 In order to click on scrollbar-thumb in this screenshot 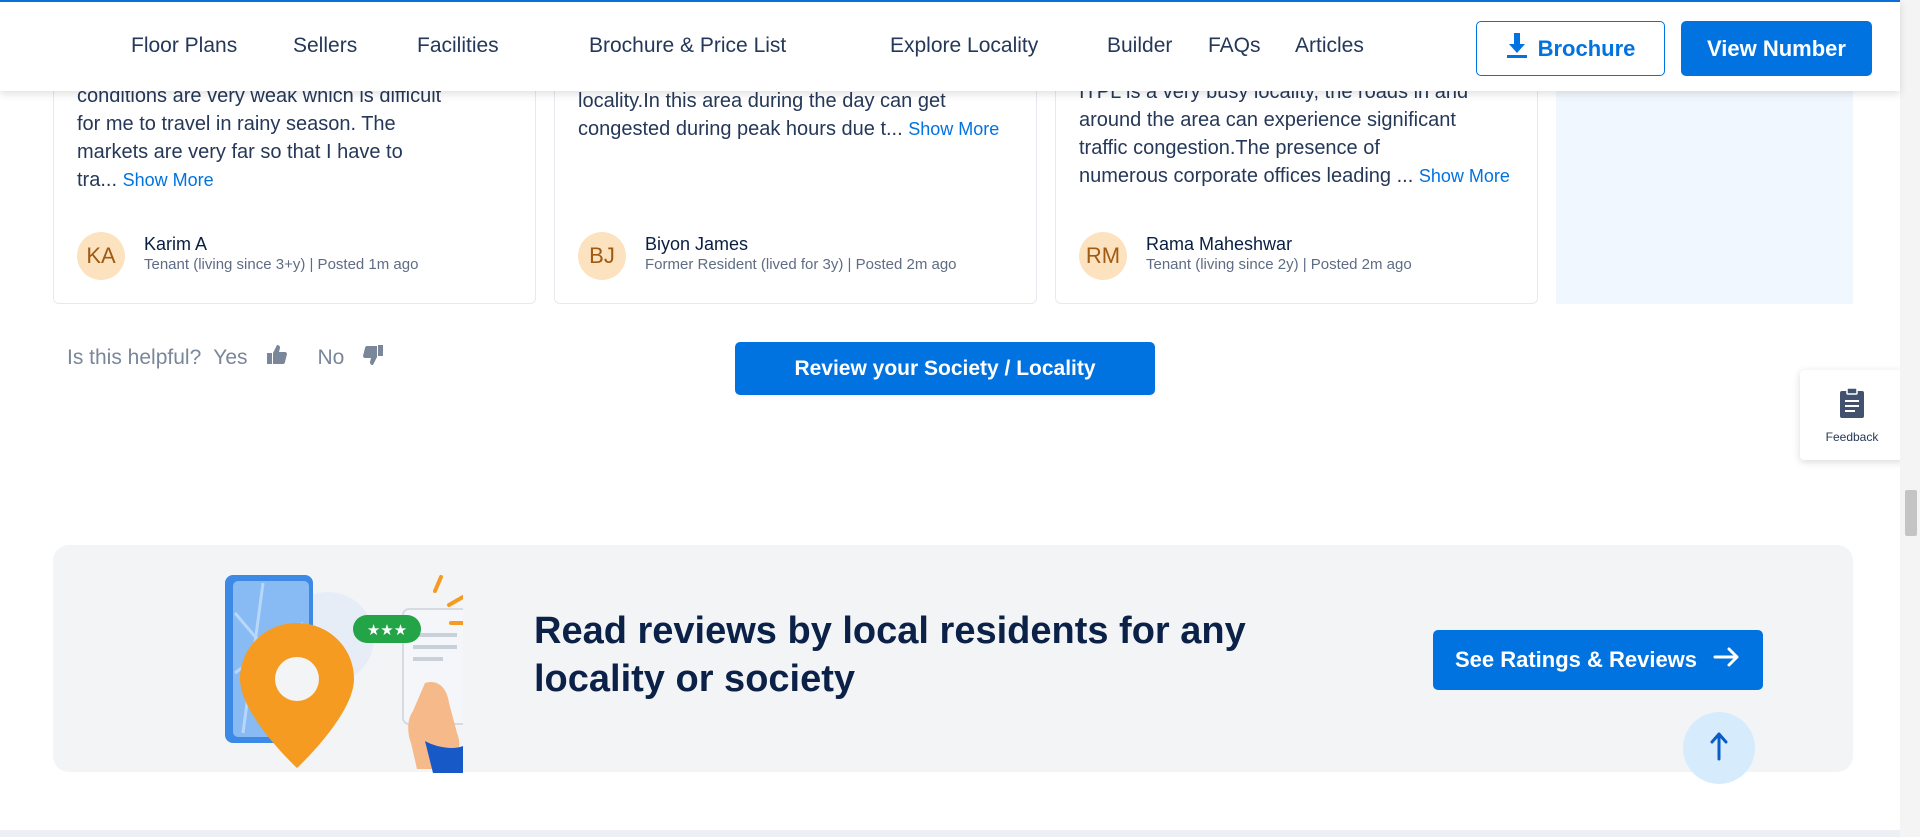, I will do `click(1911, 513)`.